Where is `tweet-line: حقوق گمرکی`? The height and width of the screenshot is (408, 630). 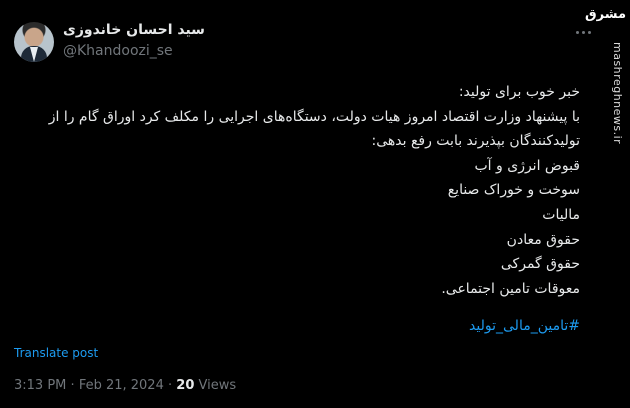
tweet-line: حقوق گمرکی is located at coordinates (540, 264).